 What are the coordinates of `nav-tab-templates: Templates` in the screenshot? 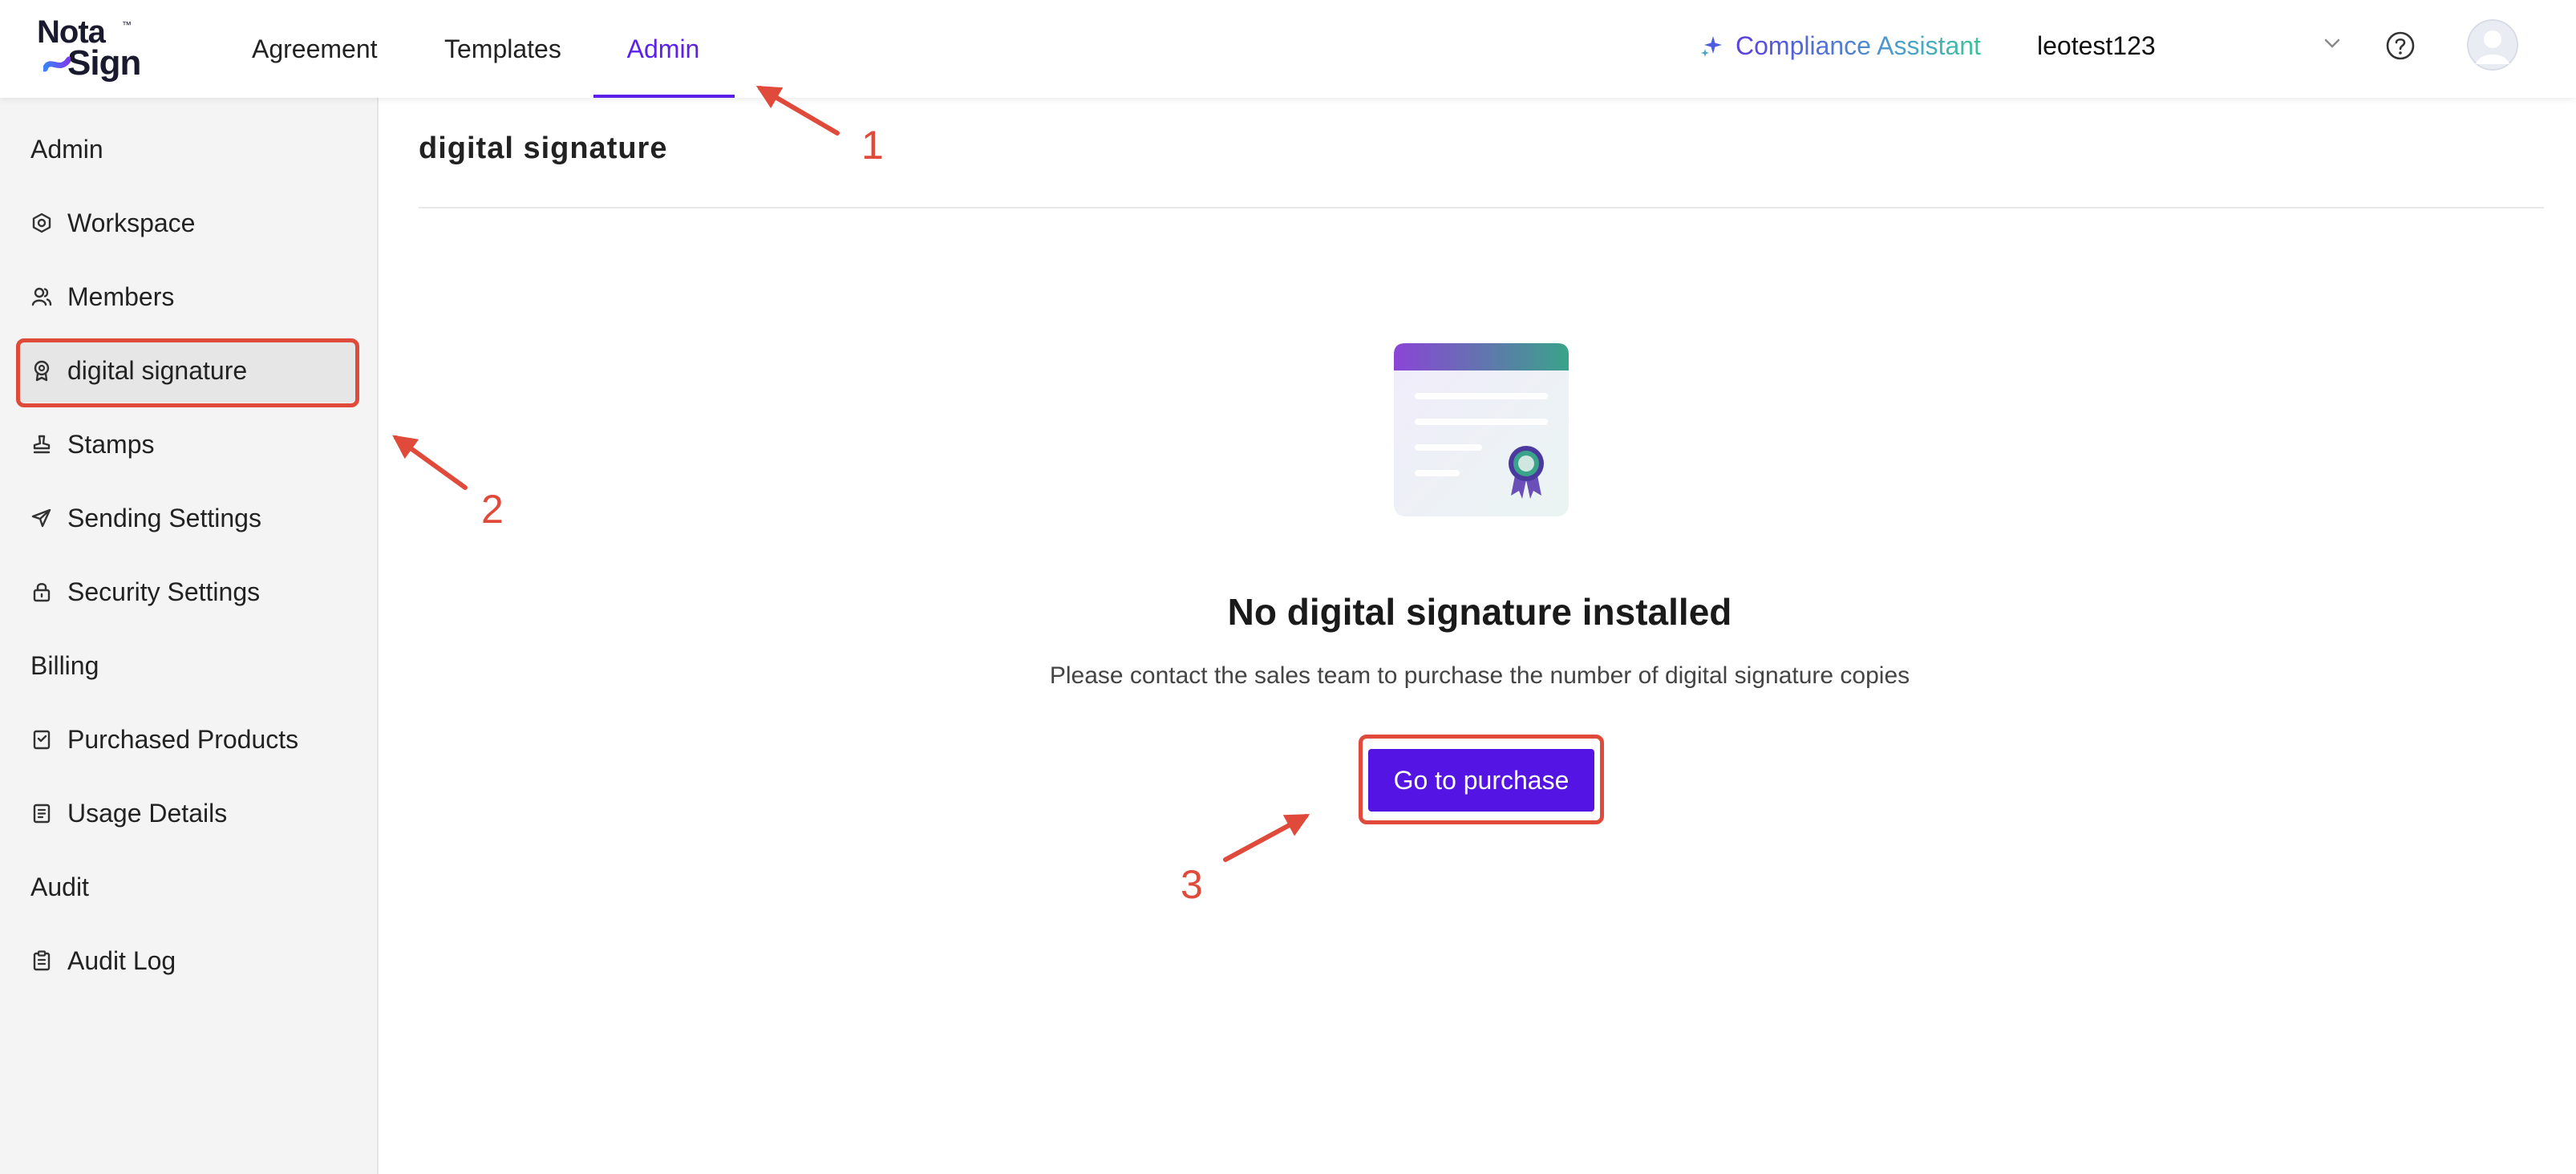 It's located at (502, 49).